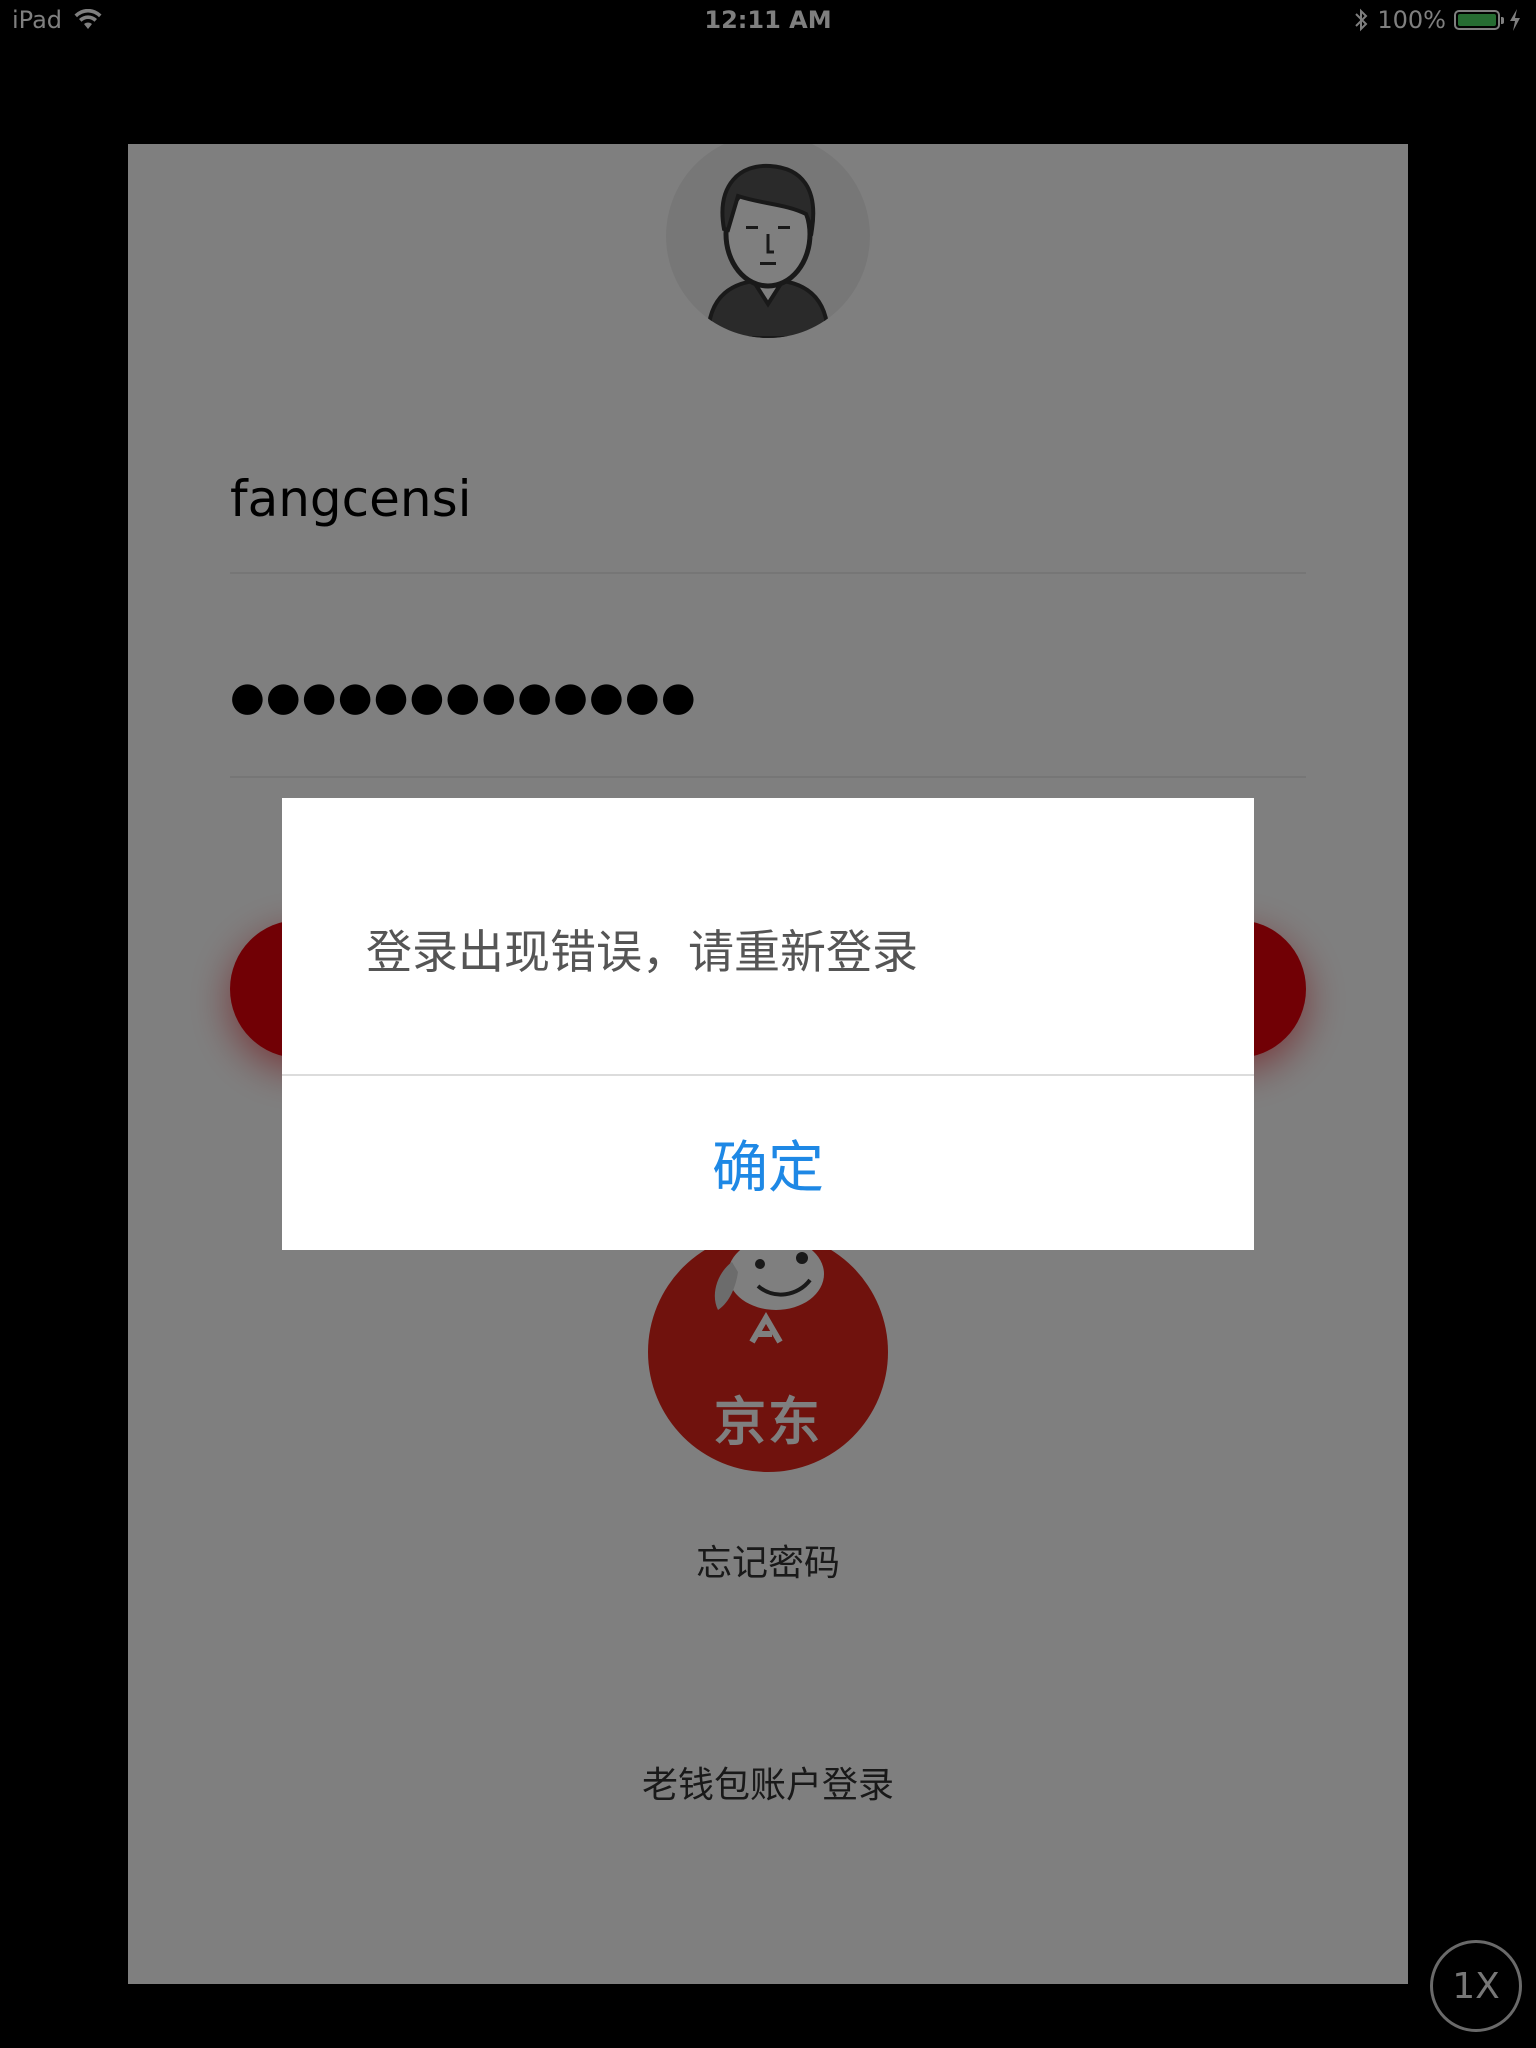 This screenshot has width=1536, height=2048. Describe the element at coordinates (642, 952) in the screenshot. I see `alert-message: 登录出现错误，请重新登录` at that location.